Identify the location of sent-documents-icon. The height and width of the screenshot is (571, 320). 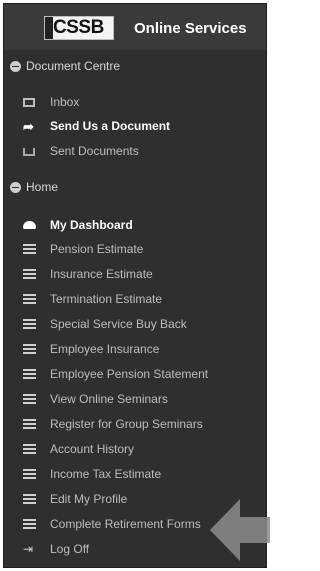
(29, 152).